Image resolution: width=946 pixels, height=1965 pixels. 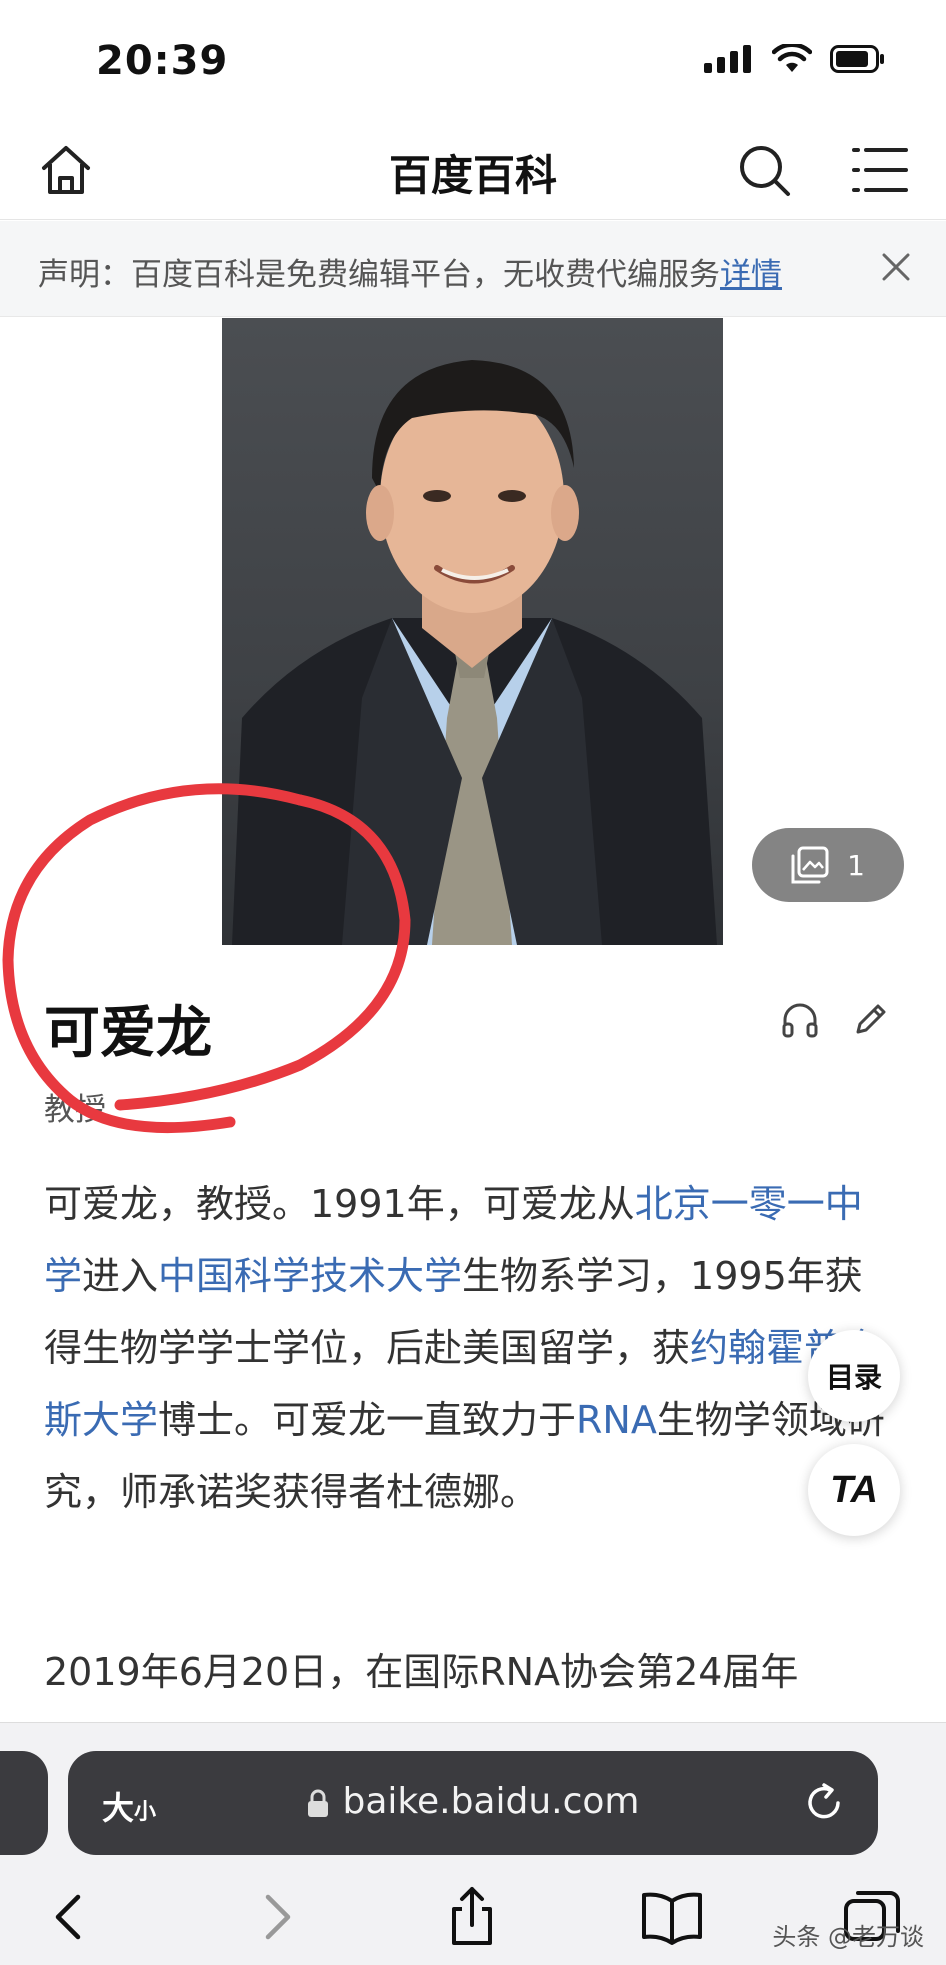 What do you see at coordinates (764, 170) in the screenshot?
I see `search-icon` at bounding box center [764, 170].